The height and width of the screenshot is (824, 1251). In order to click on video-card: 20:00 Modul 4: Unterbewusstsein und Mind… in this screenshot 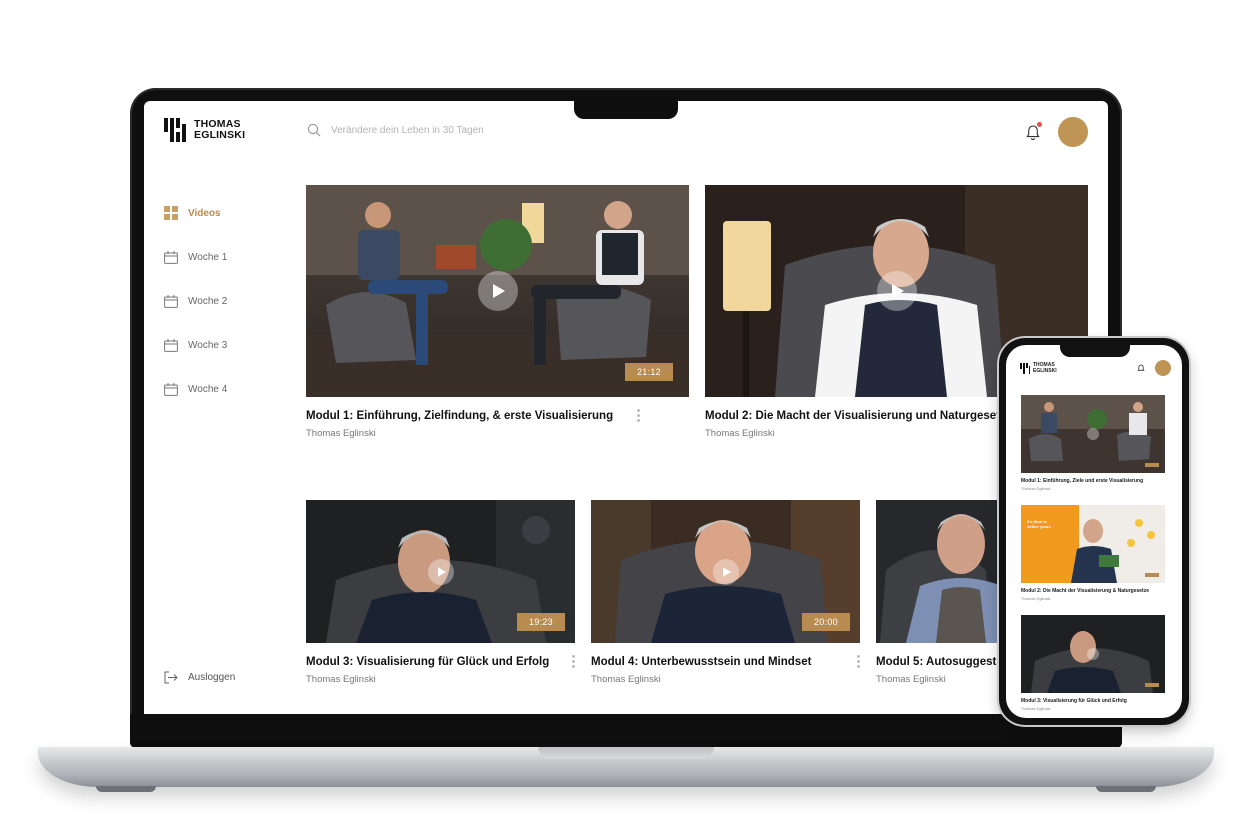, I will do `click(725, 592)`.